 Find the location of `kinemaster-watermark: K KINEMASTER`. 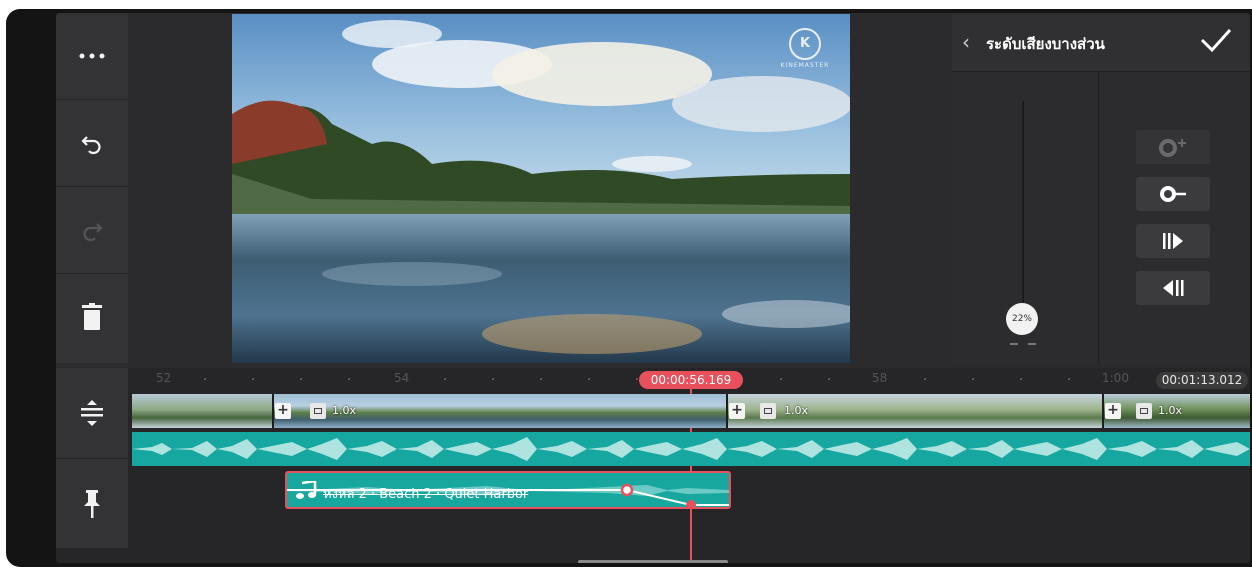

kinemaster-watermark: K KINEMASTER is located at coordinates (805, 48).